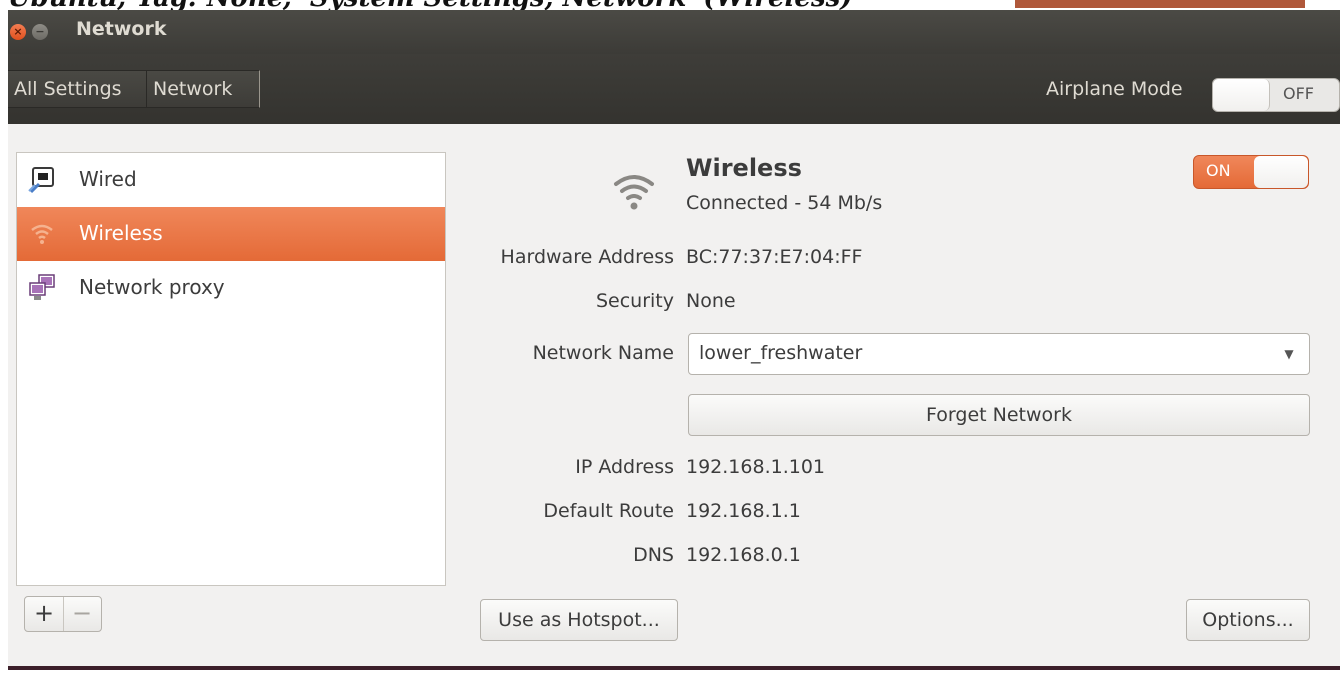 This screenshot has height=675, width=1340. I want to click on network-name-value: lower_freshwater, so click(781, 353).